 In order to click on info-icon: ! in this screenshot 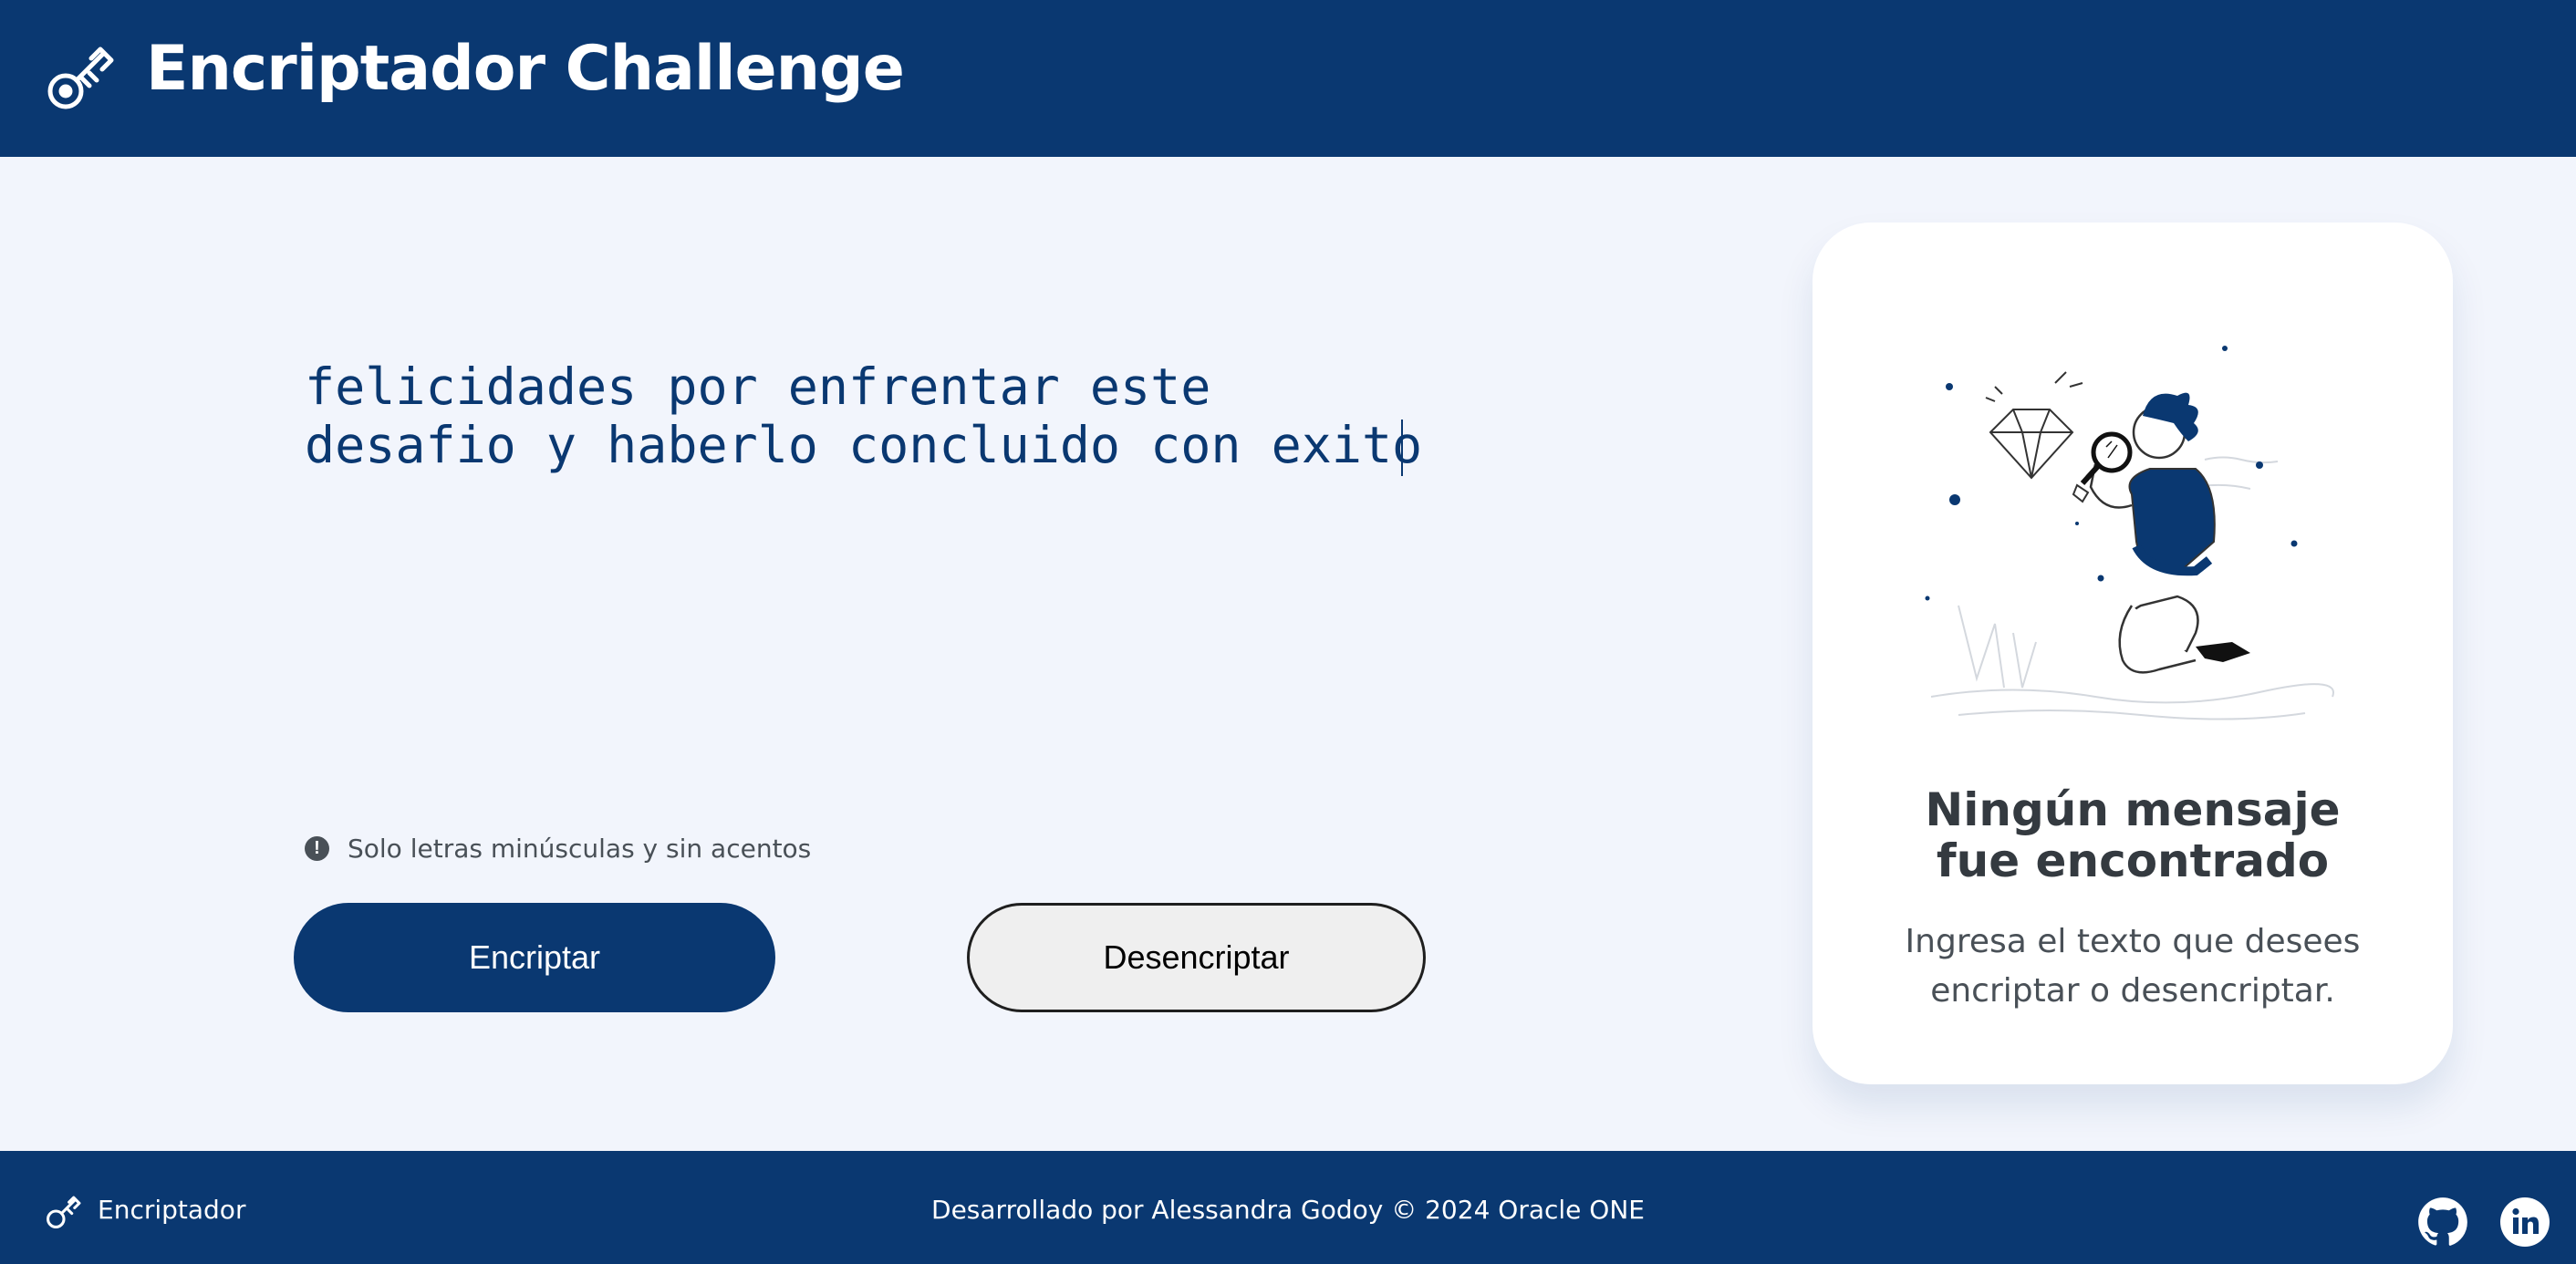, I will do `click(317, 849)`.